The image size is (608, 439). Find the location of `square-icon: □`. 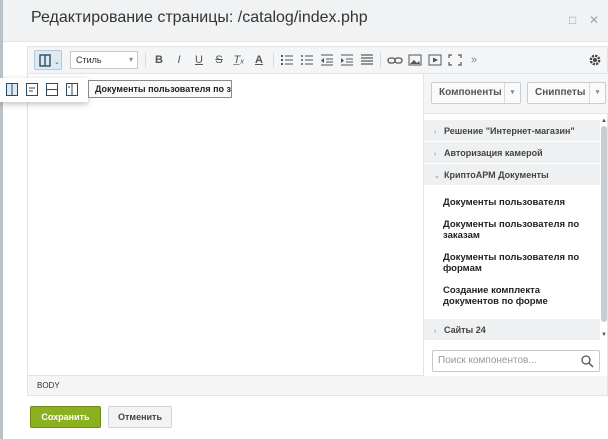

square-icon: □ is located at coordinates (572, 20).